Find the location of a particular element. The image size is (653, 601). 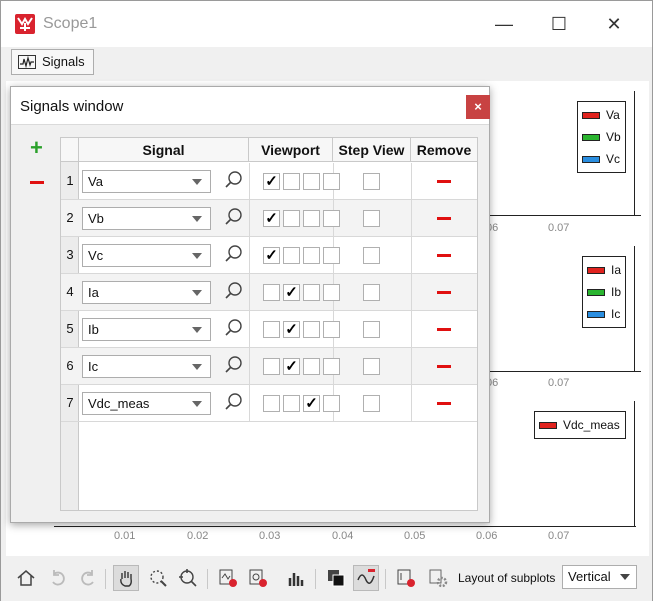

legend-entry: Ib is located at coordinates (604, 292).